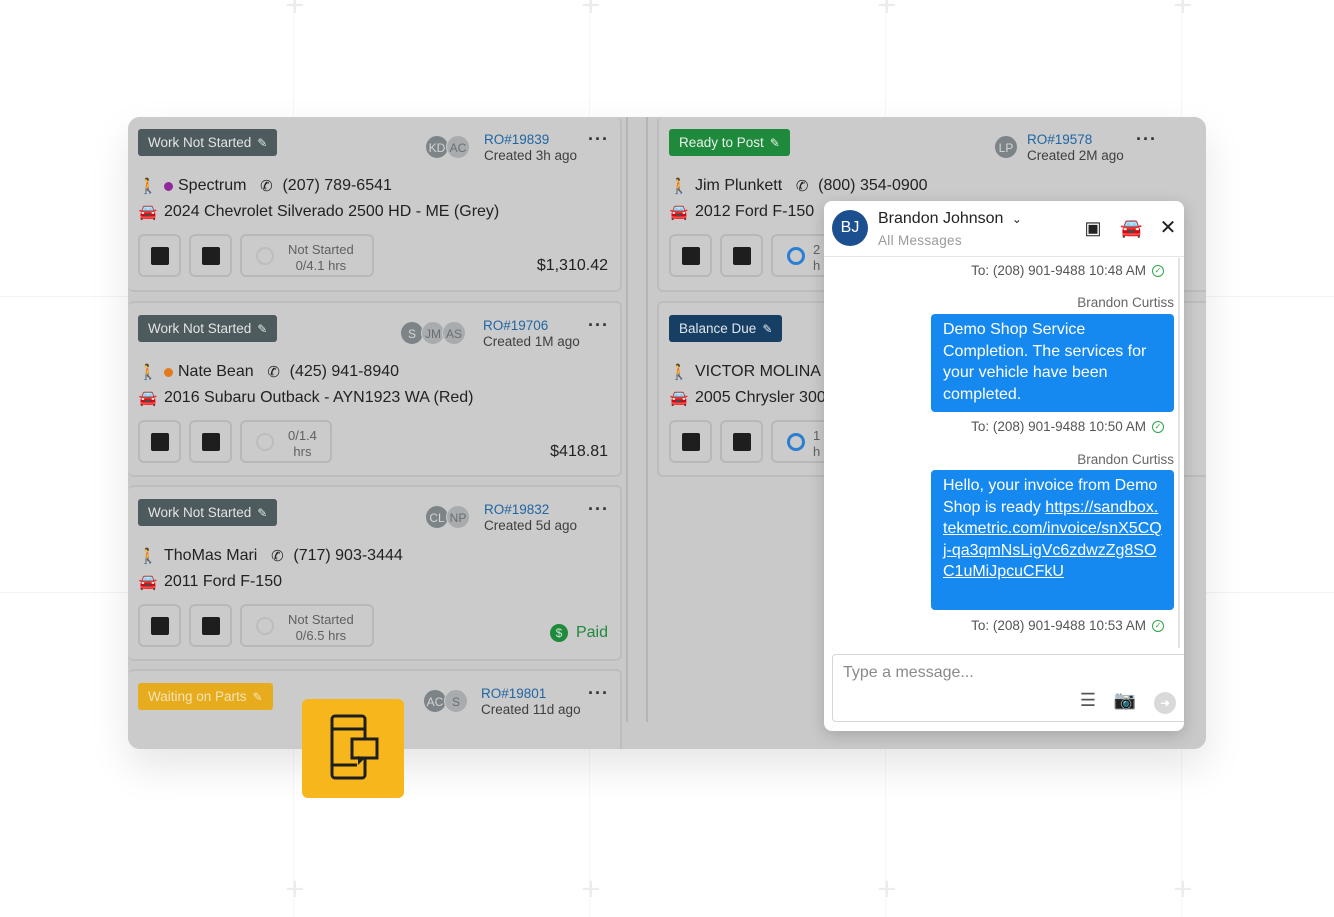 This screenshot has width=1334, height=917. Describe the element at coordinates (531, 326) in the screenshot. I see `ro-number-link: RO#19706` at that location.